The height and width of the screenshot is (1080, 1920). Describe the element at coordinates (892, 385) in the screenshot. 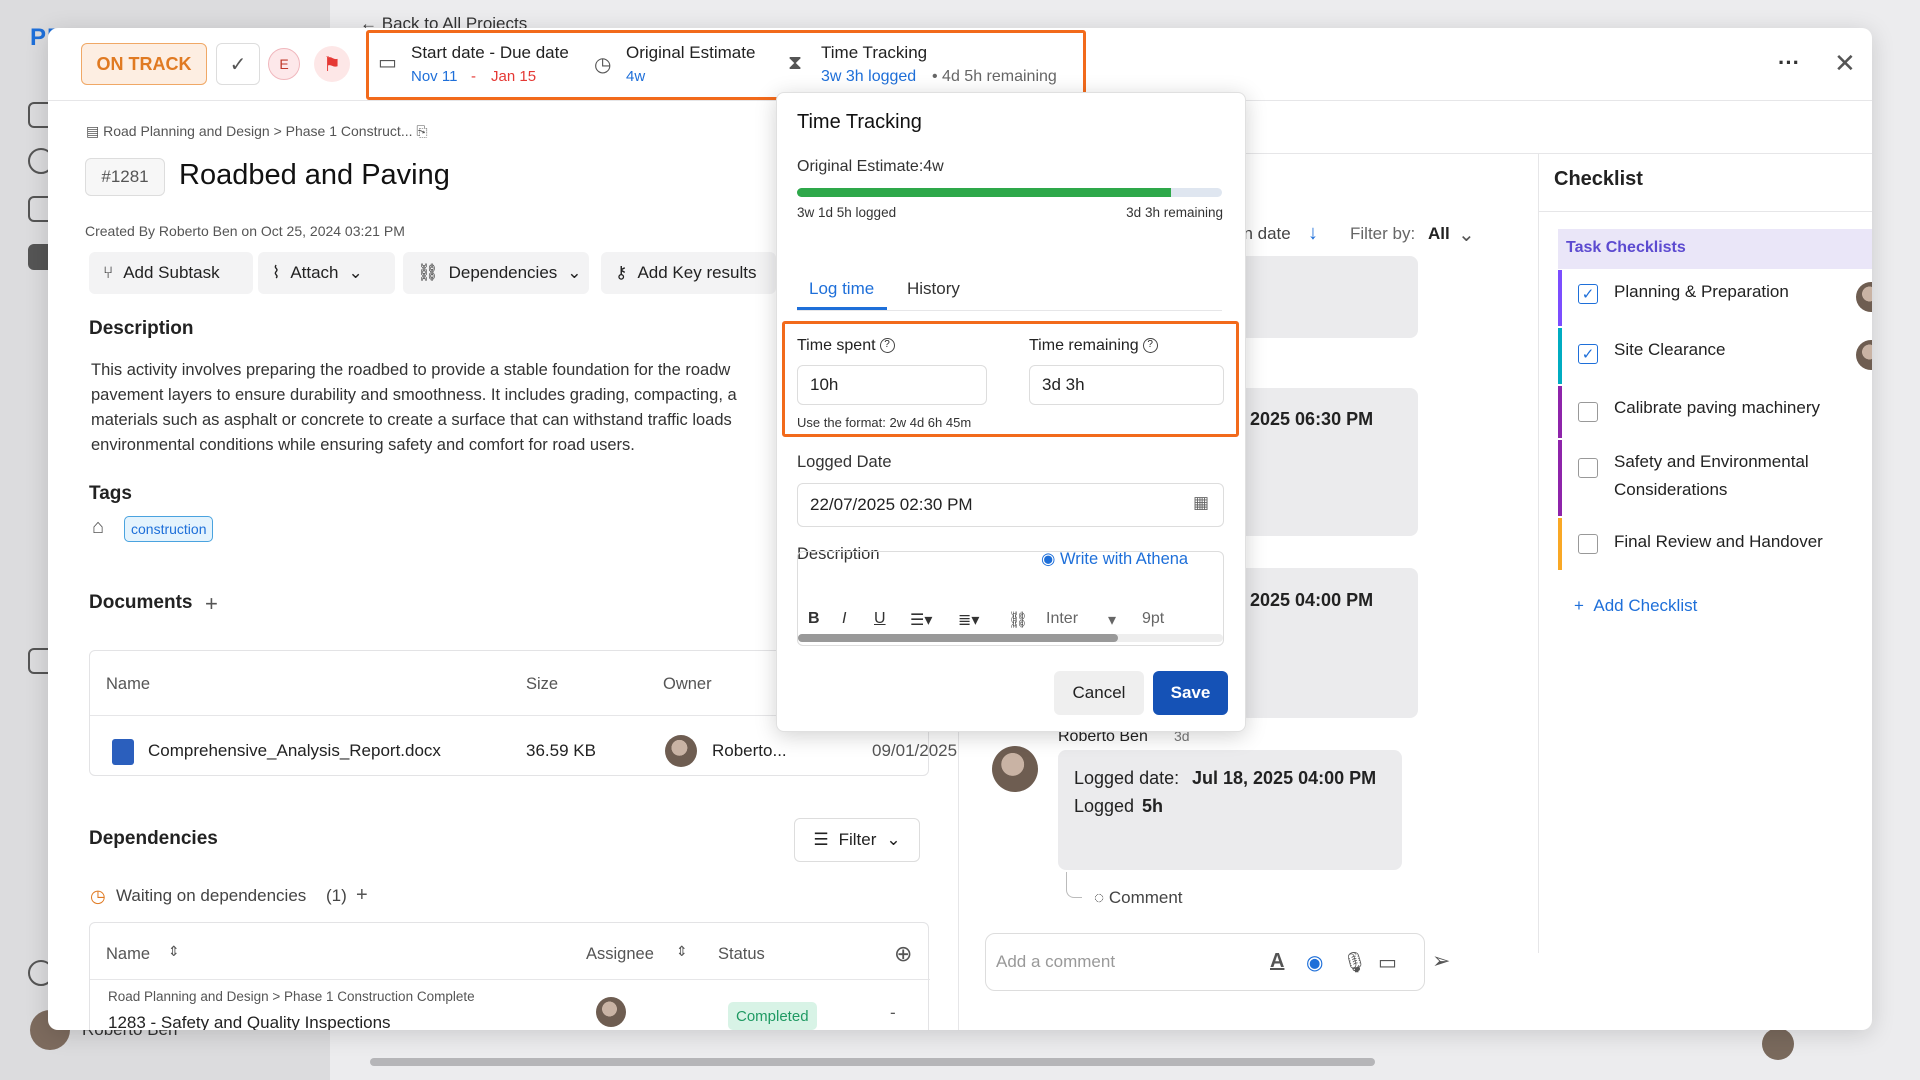

I see `time-spent-input: 10h` at that location.